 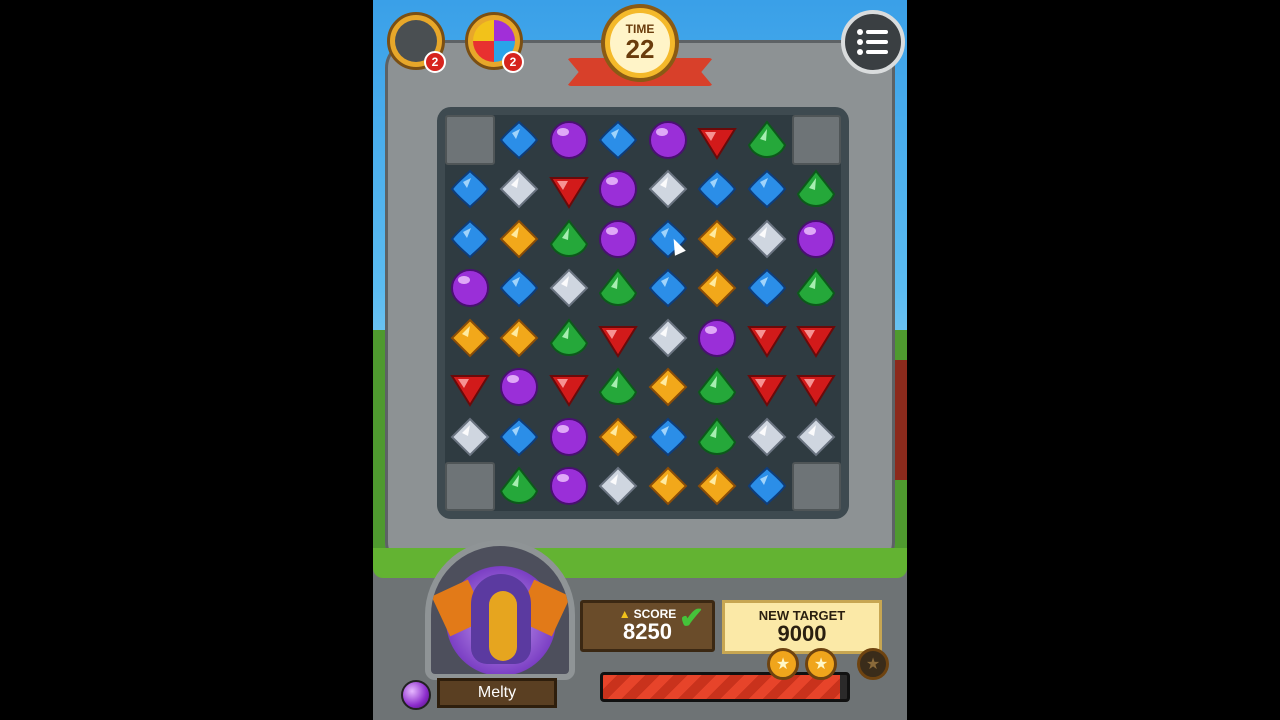 What do you see at coordinates (900, 420) in the screenshot?
I see `barn` at bounding box center [900, 420].